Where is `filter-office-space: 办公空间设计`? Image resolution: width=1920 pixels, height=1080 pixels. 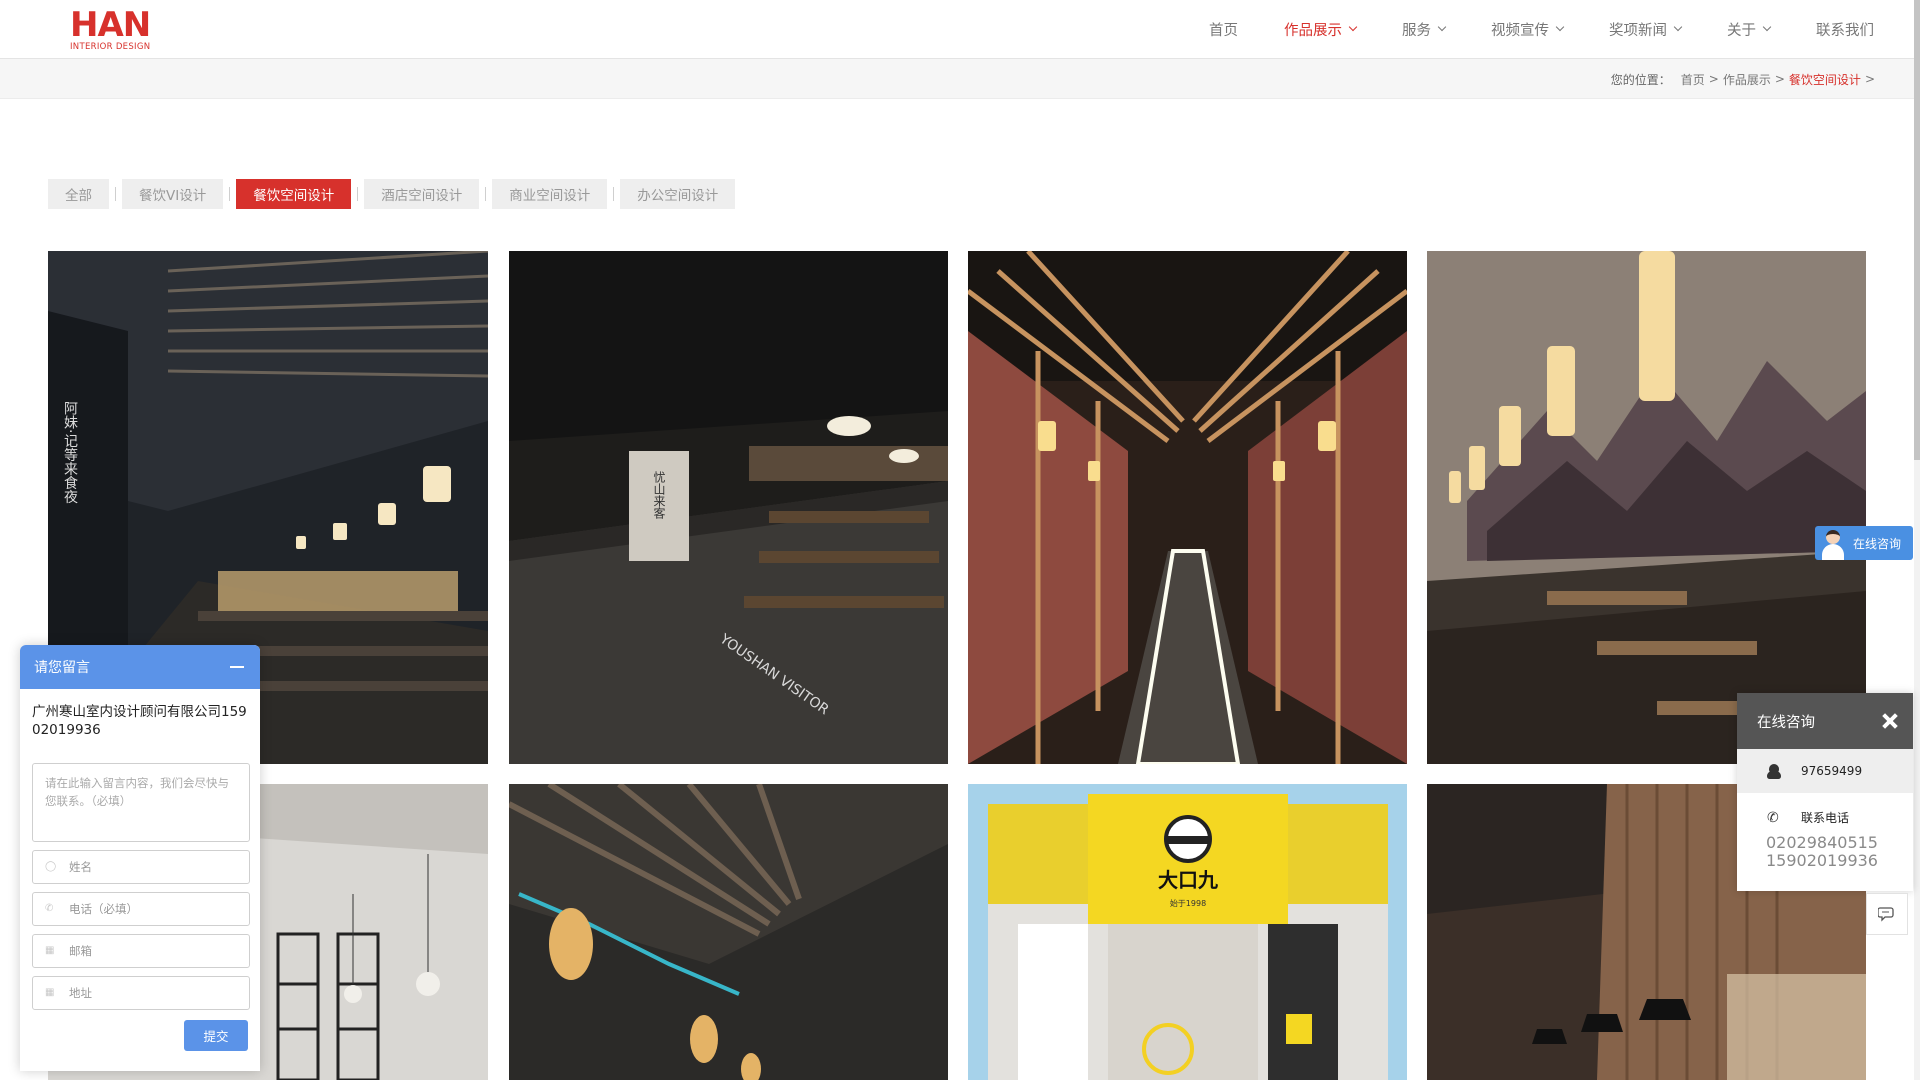 filter-office-space: 办公空间设计 is located at coordinates (678, 194).